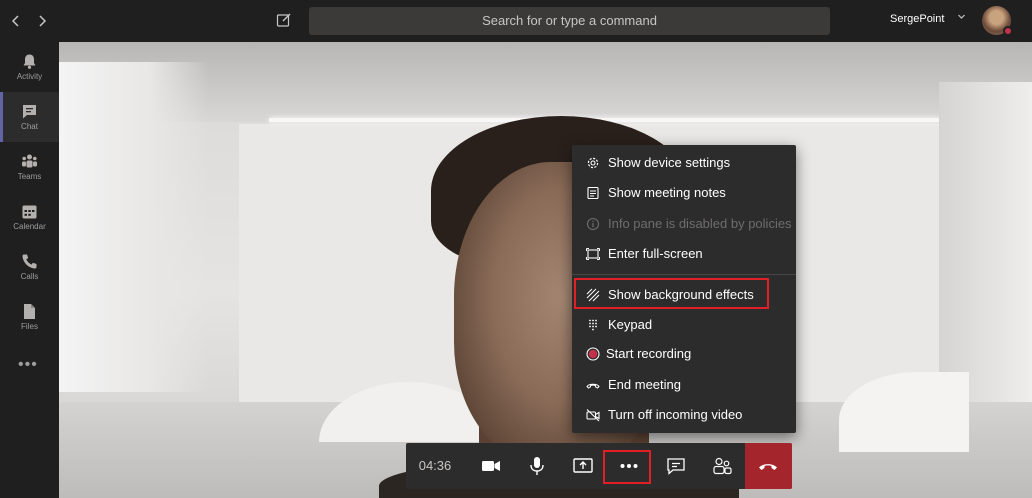  Describe the element at coordinates (917, 19) in the screenshot. I see `user-name: SergePoint` at that location.